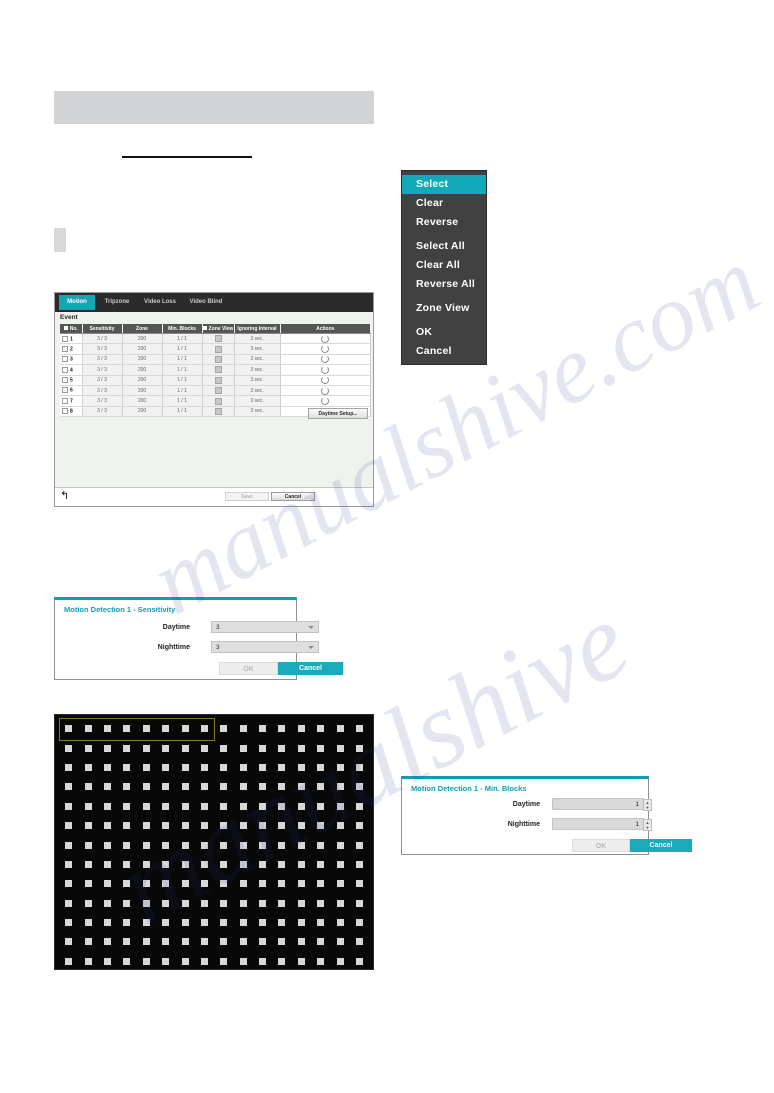  Describe the element at coordinates (142, 329) in the screenshot. I see `col-header-zone: Zone` at that location.